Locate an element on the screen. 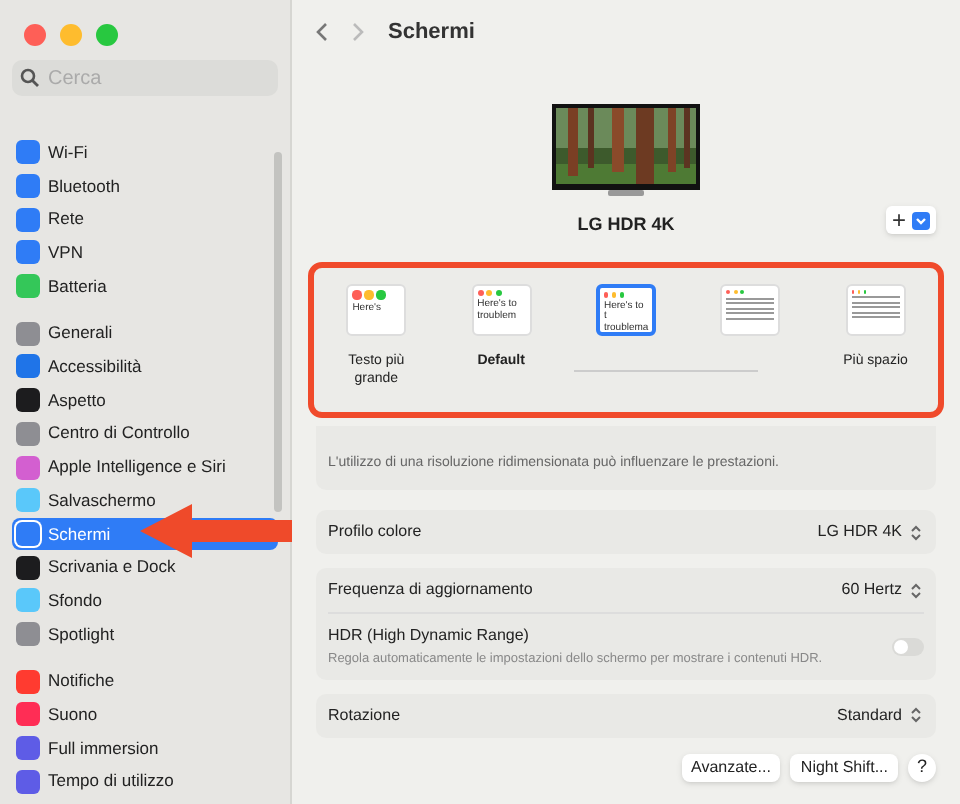 The image size is (960, 804). sidebar-item: Salvaschermo is located at coordinates (145, 500).